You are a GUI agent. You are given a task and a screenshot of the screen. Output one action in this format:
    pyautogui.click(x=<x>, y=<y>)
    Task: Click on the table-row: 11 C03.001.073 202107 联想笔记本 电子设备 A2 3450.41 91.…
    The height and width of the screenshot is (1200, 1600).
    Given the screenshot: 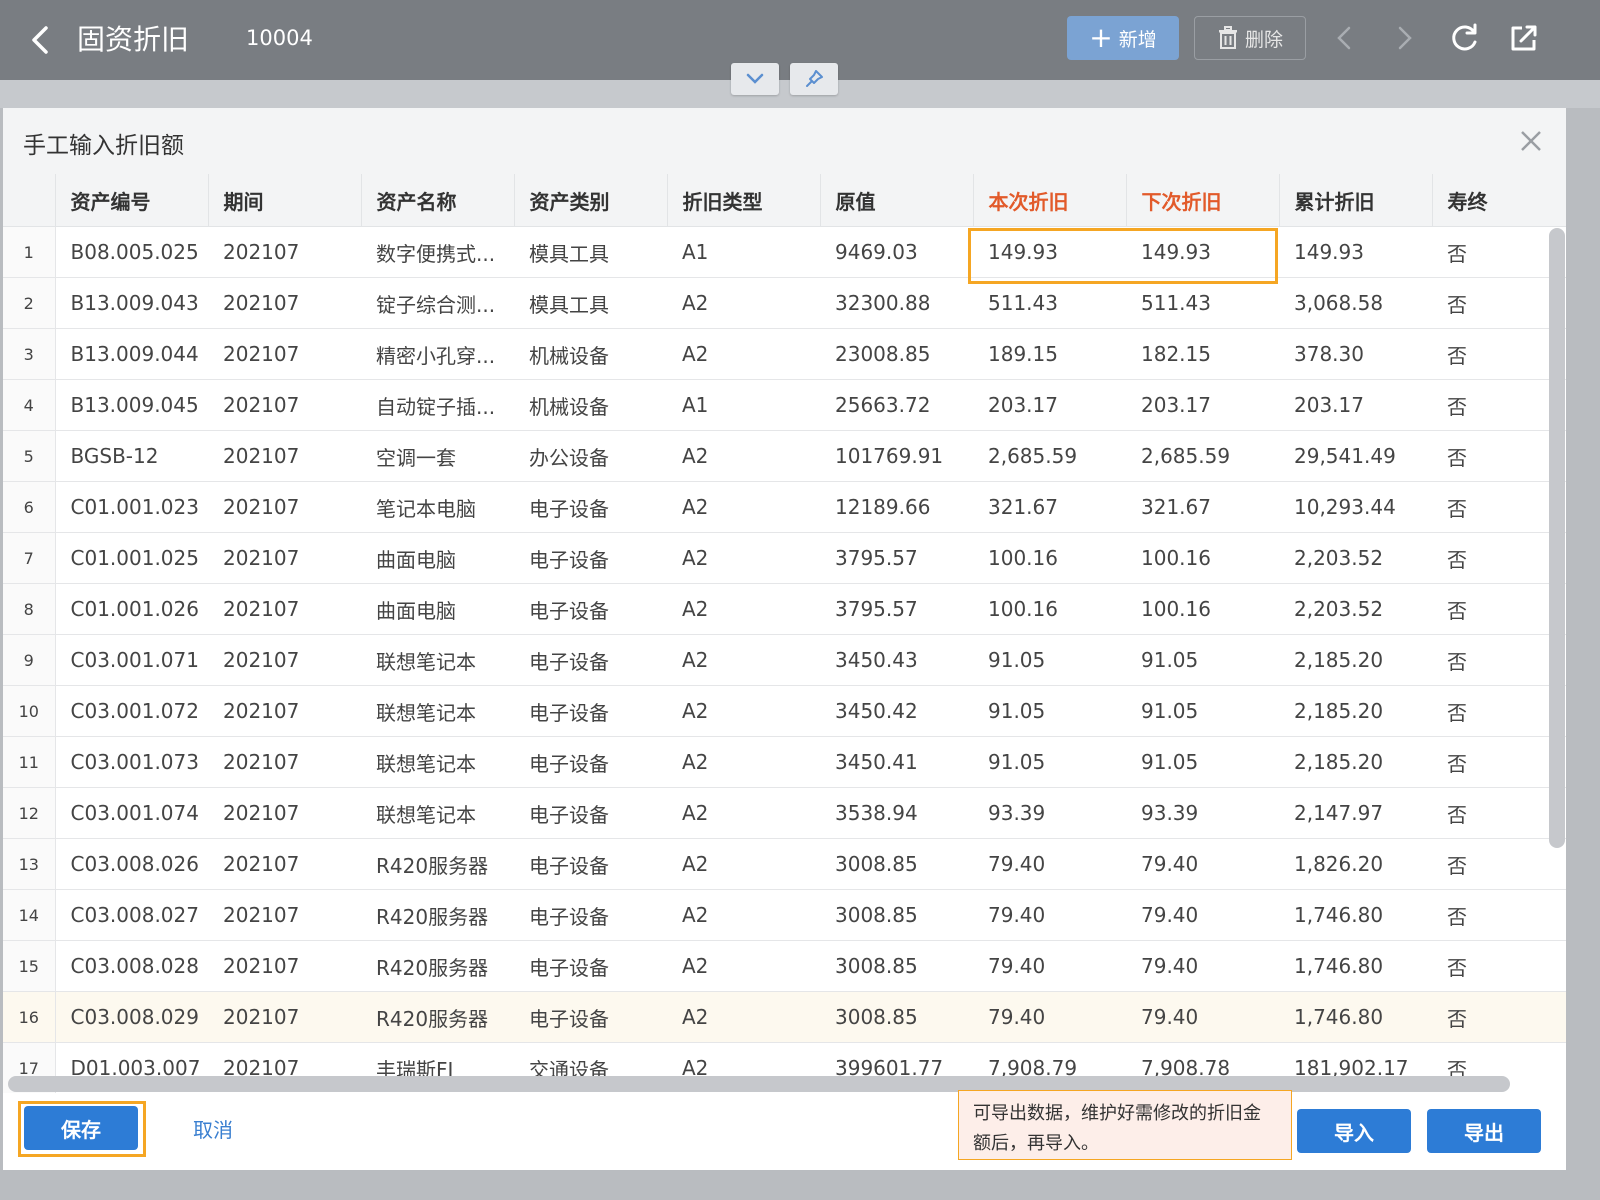 What is the action you would take?
    pyautogui.click(x=784, y=762)
    